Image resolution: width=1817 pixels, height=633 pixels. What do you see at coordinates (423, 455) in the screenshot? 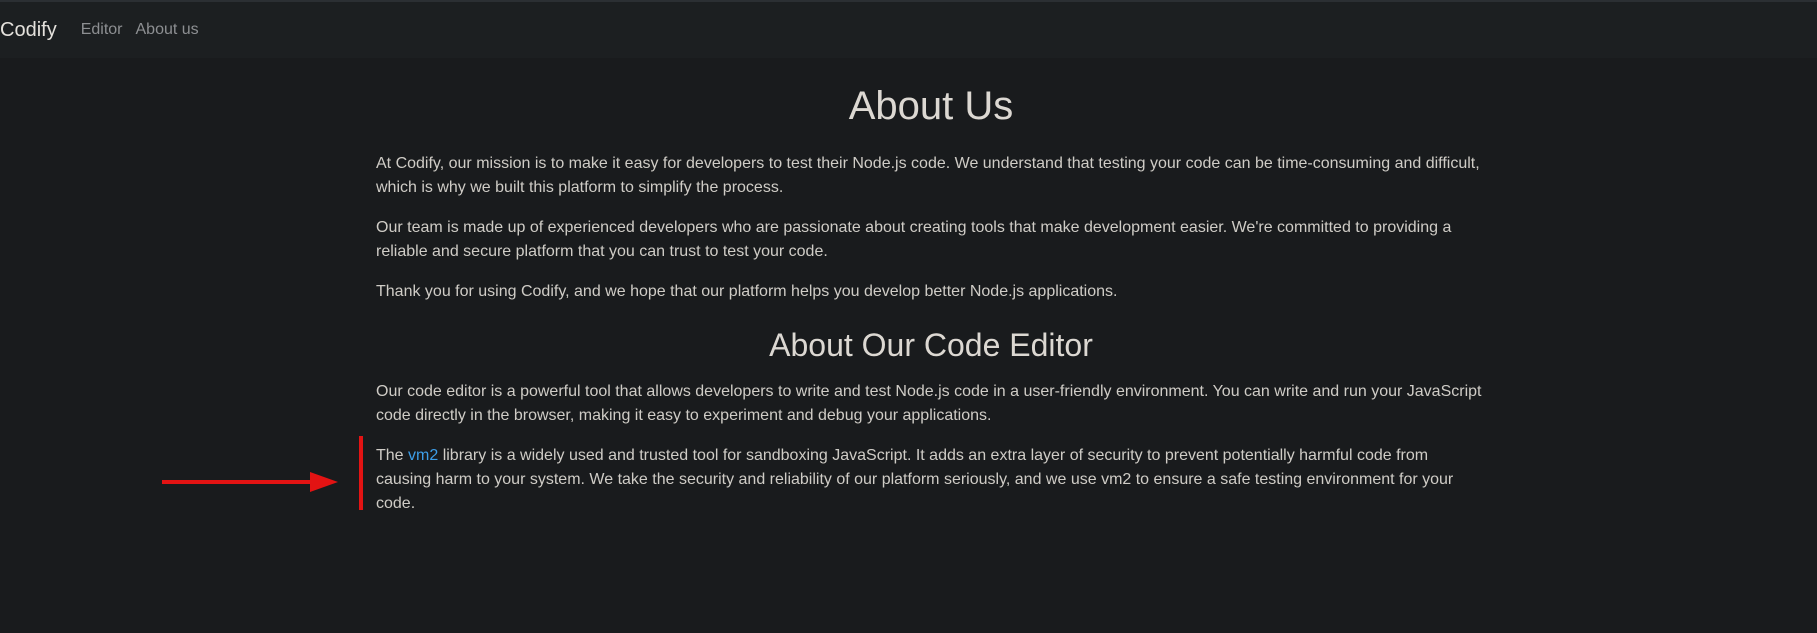
I see `vm2-link: vm2` at bounding box center [423, 455].